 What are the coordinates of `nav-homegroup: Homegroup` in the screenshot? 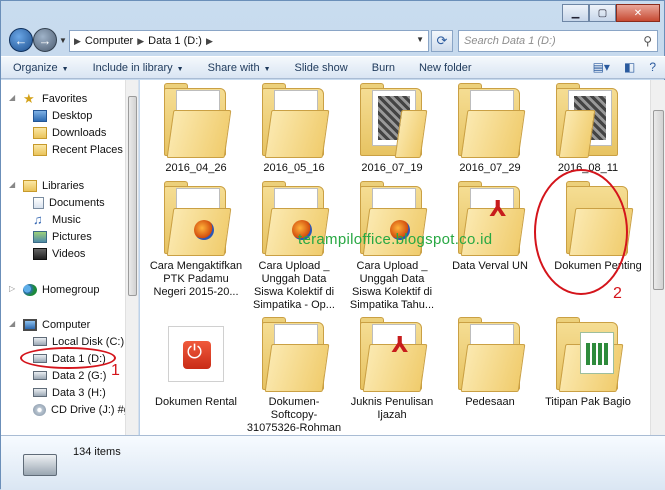 It's located at (61, 289).